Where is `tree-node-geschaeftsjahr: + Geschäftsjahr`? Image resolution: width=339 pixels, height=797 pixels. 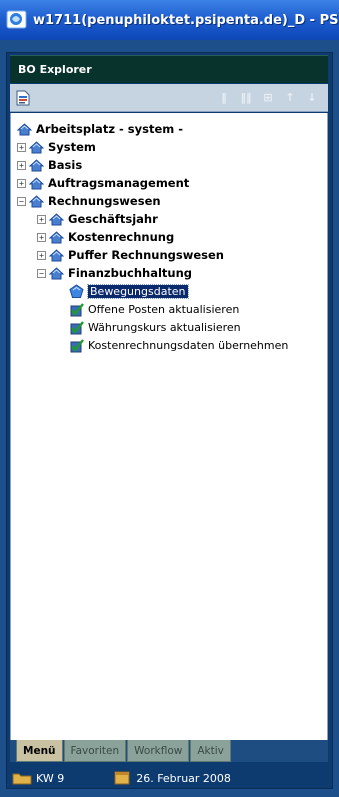
tree-node-geschaeftsjahr: + Geschäftsjahr is located at coordinates (169, 219).